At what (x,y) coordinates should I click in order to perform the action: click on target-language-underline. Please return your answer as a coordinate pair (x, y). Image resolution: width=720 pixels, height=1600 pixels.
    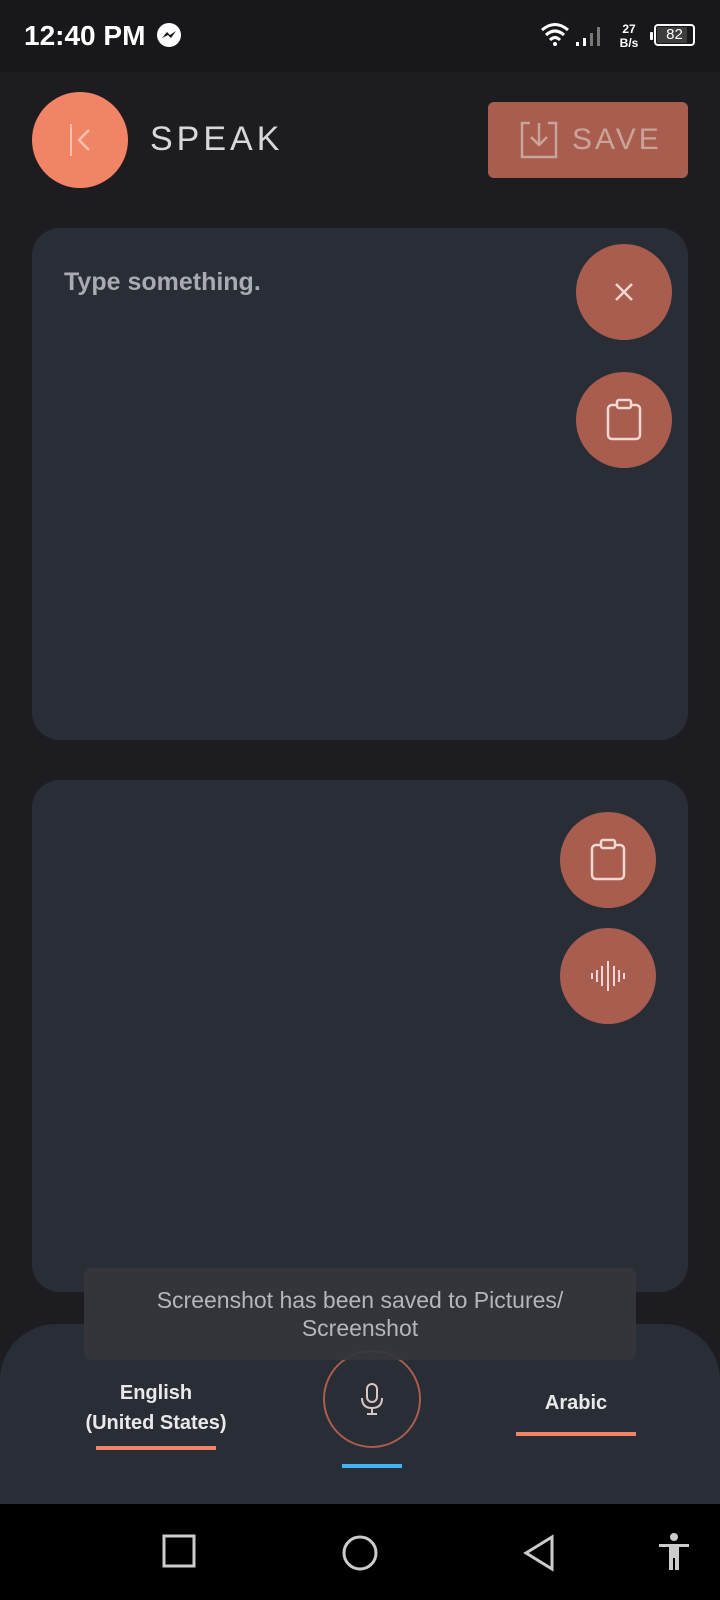
    Looking at the image, I should click on (576, 1434).